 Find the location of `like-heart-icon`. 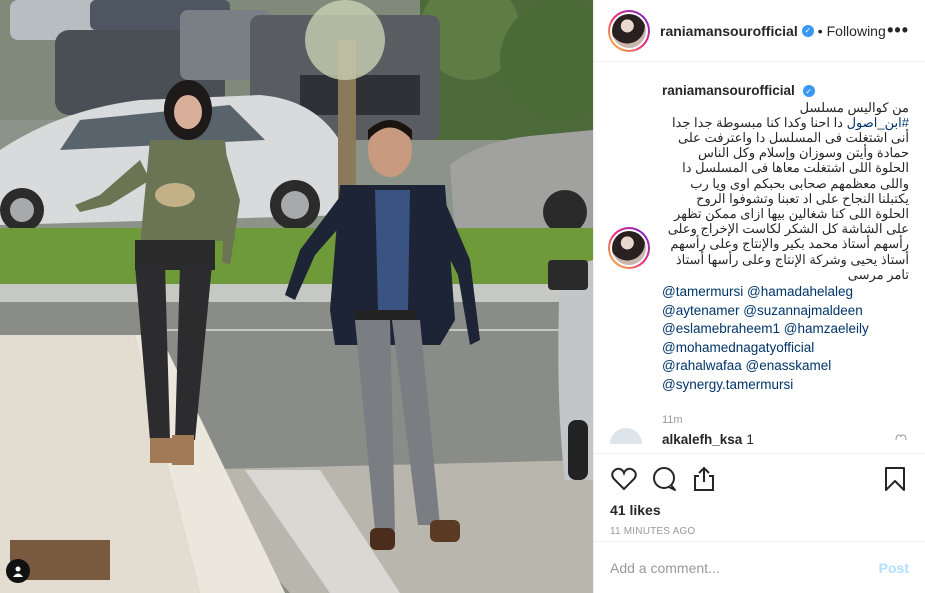

like-heart-icon is located at coordinates (624, 479).